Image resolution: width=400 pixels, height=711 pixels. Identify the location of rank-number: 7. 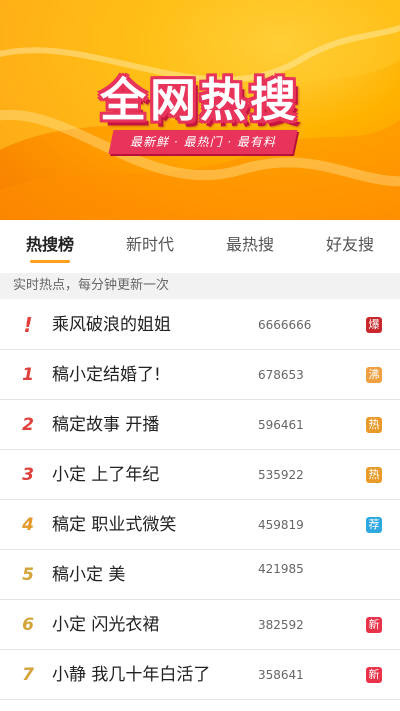
(28, 675).